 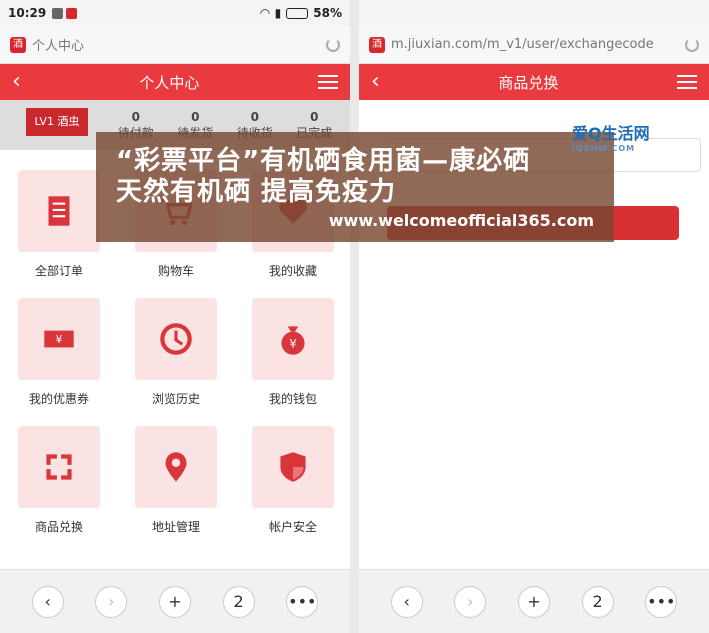 What do you see at coordinates (175, 13) in the screenshot?
I see `status-bar: 10:29 ◠ ▮ 58%` at bounding box center [175, 13].